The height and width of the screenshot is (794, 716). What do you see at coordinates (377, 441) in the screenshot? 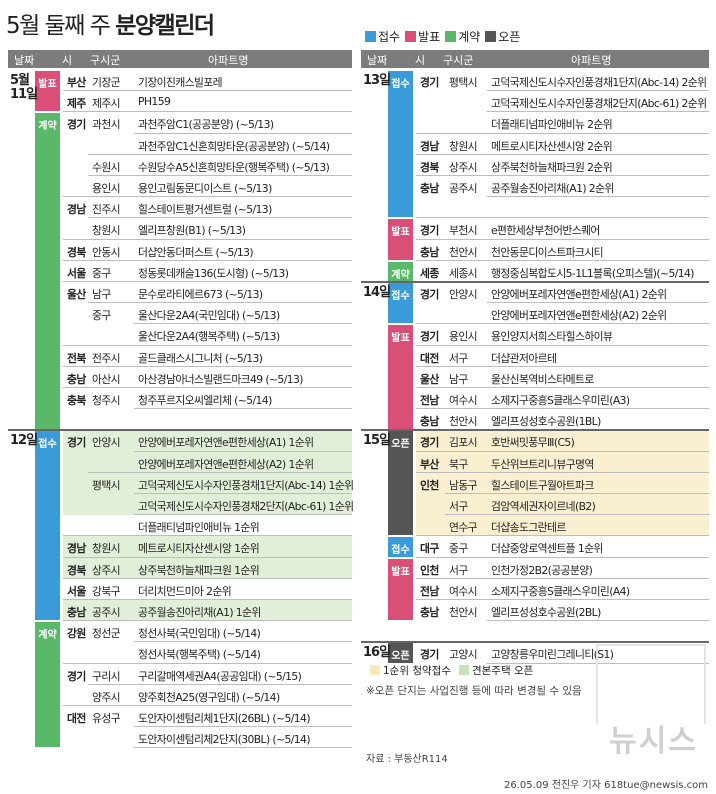
I see `day-label: 15일` at bounding box center [377, 441].